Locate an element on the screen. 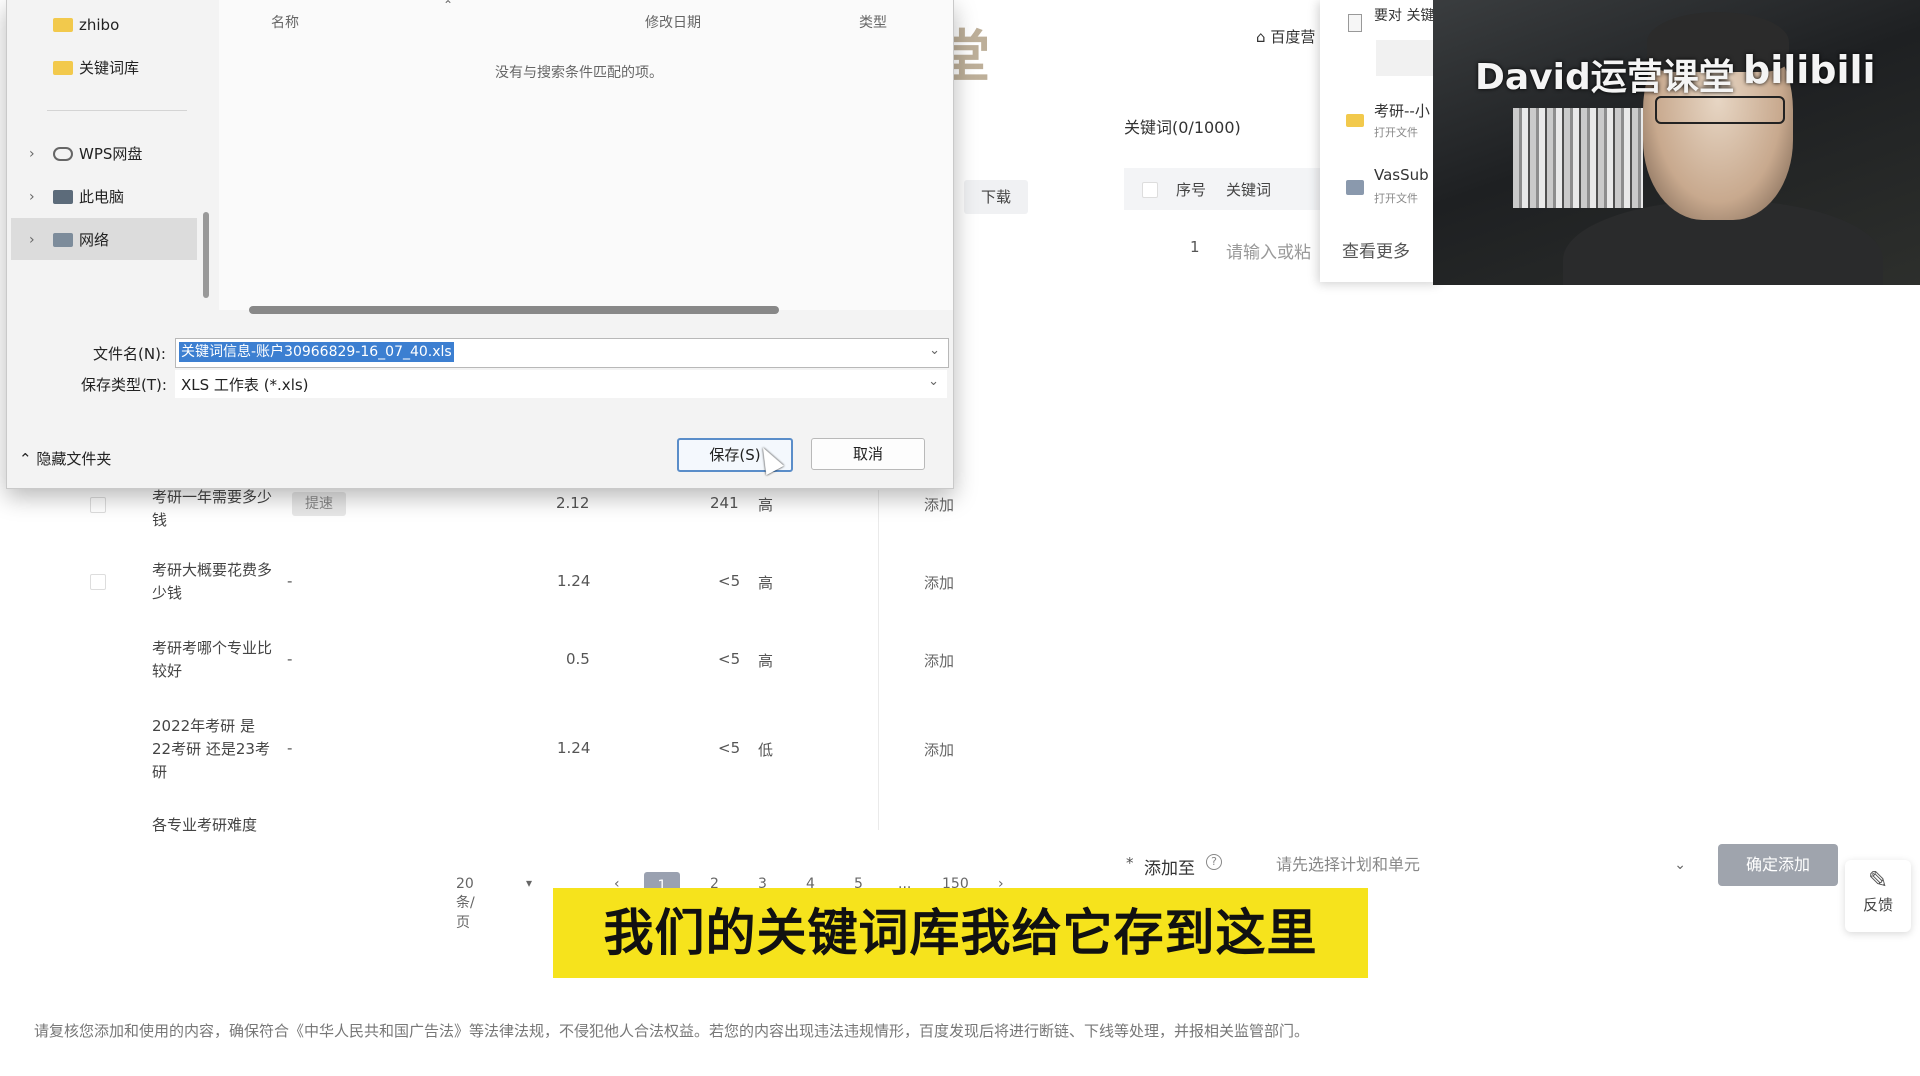 The width and height of the screenshot is (1920, 1076). nav-item-label: 关键词库 is located at coordinates (109, 68).